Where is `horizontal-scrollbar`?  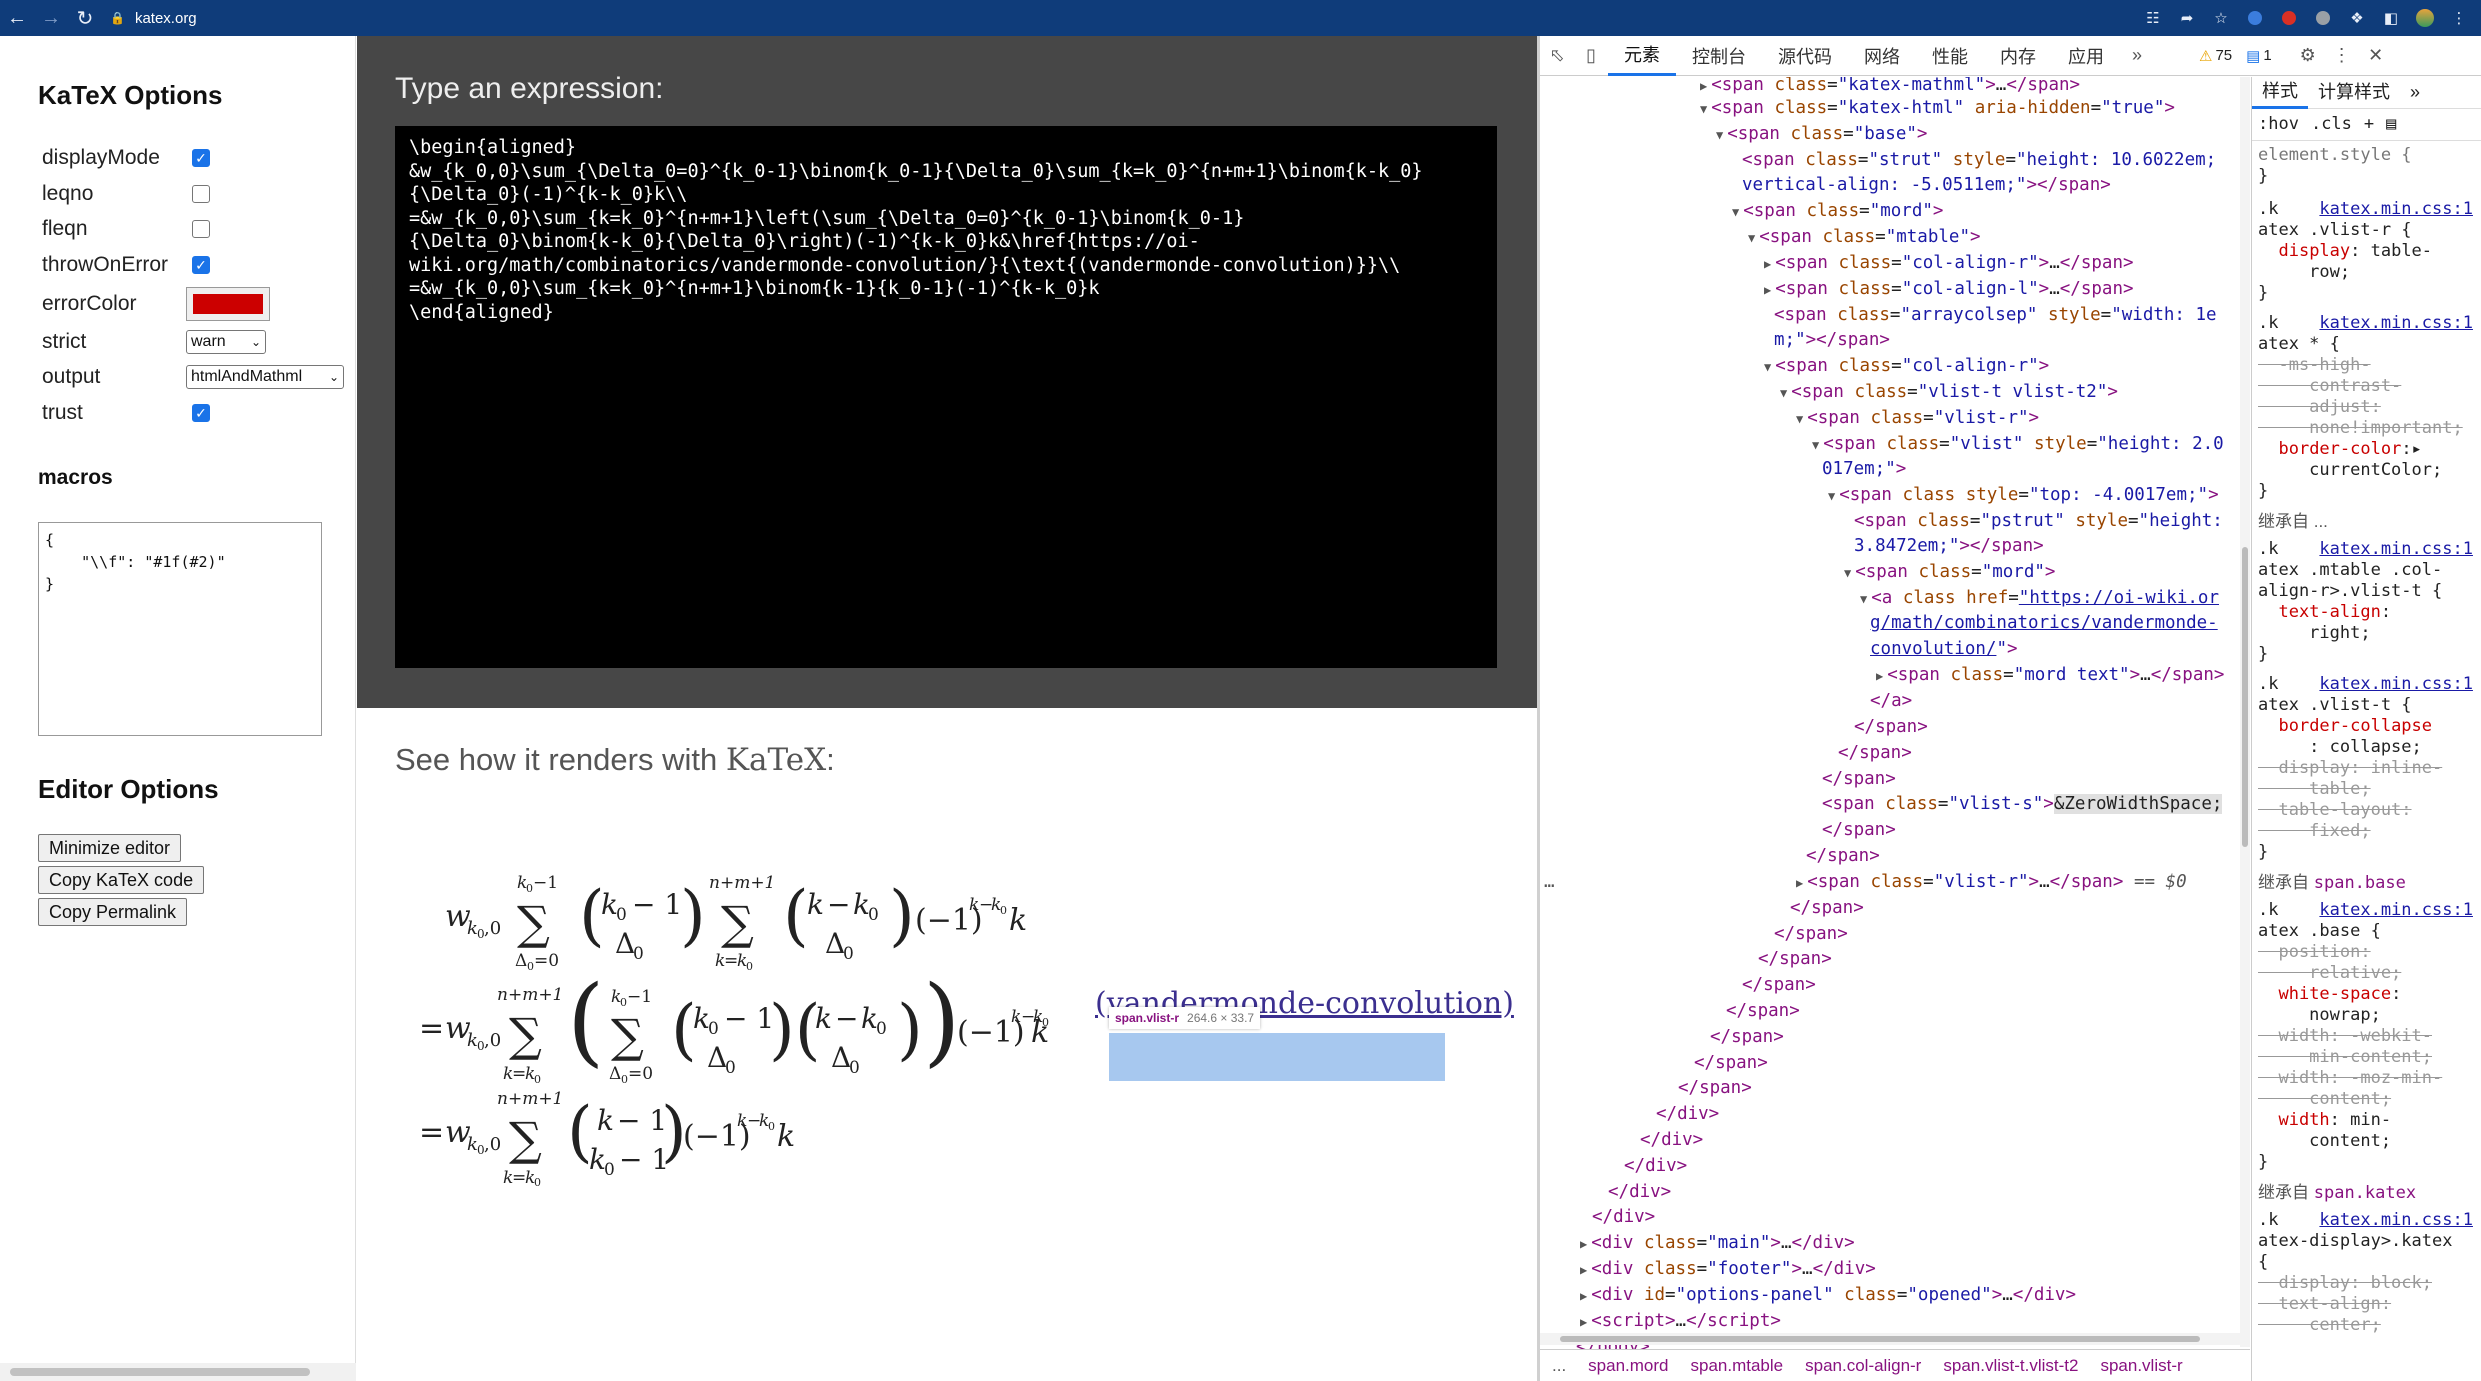
horizontal-scrollbar is located at coordinates (178, 1372).